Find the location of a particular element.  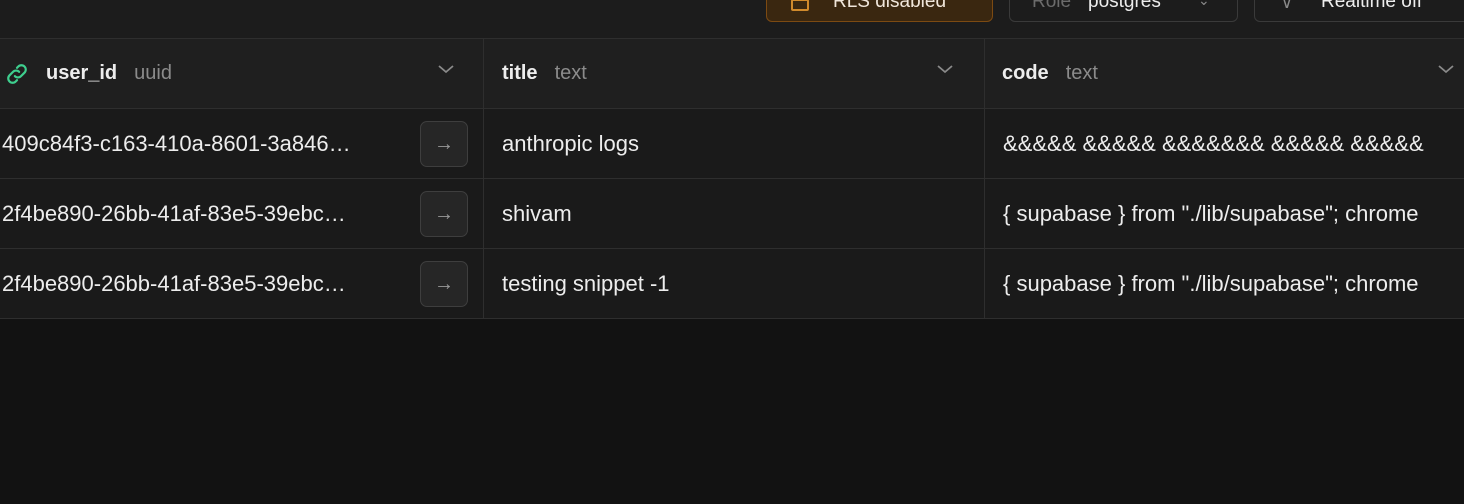

cell-value: testing snippet -1 is located at coordinates (586, 283).